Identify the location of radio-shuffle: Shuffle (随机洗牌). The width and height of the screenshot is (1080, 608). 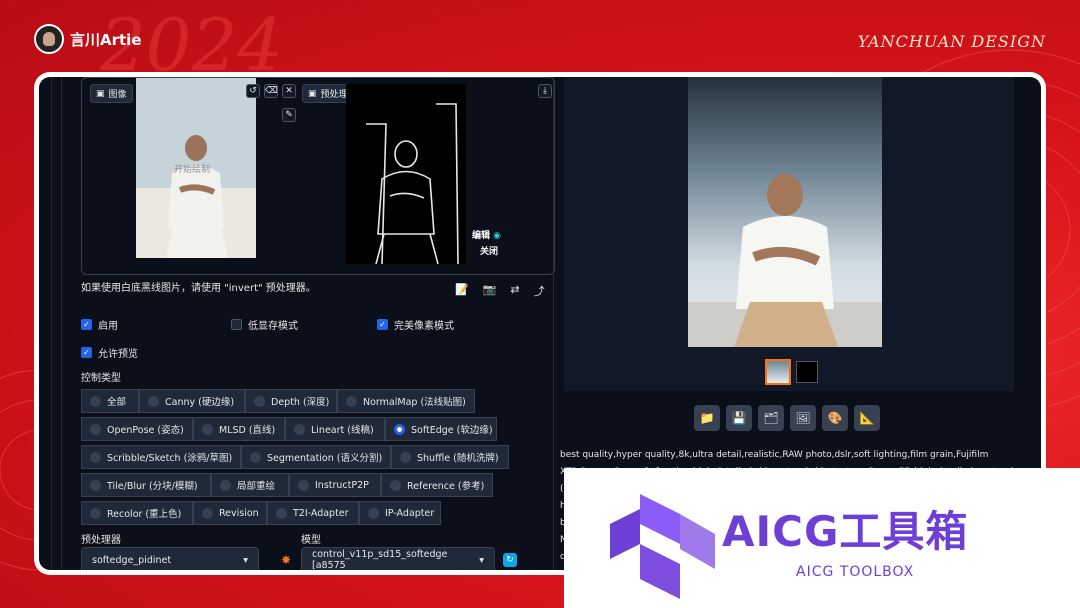
(450, 457).